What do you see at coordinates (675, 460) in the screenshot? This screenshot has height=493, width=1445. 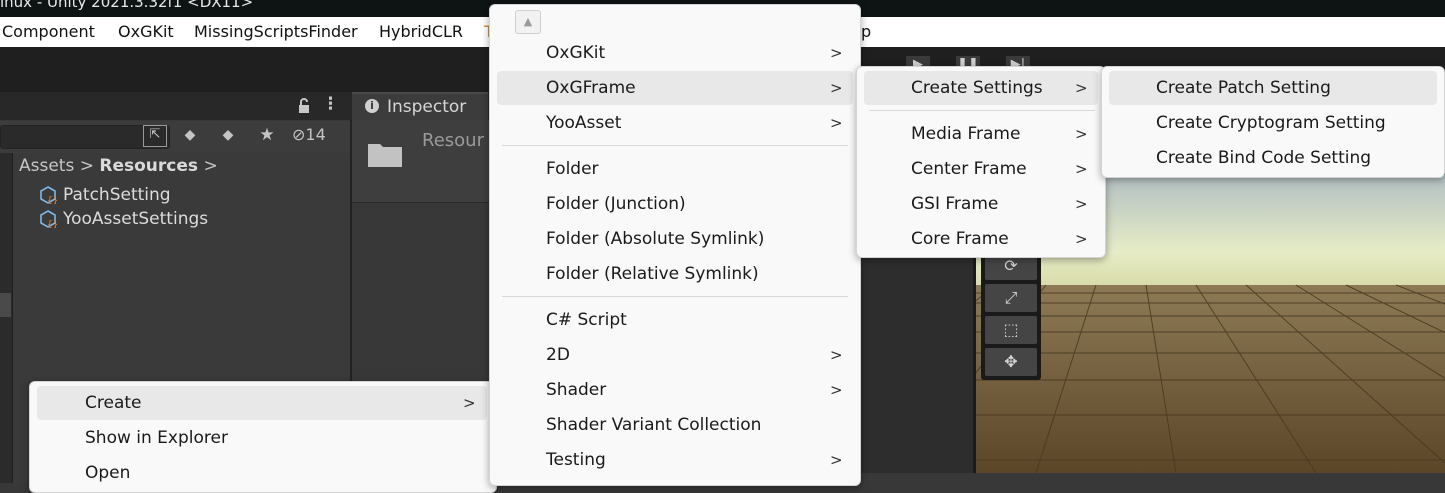 I see `menu-item-testing: Testing >` at bounding box center [675, 460].